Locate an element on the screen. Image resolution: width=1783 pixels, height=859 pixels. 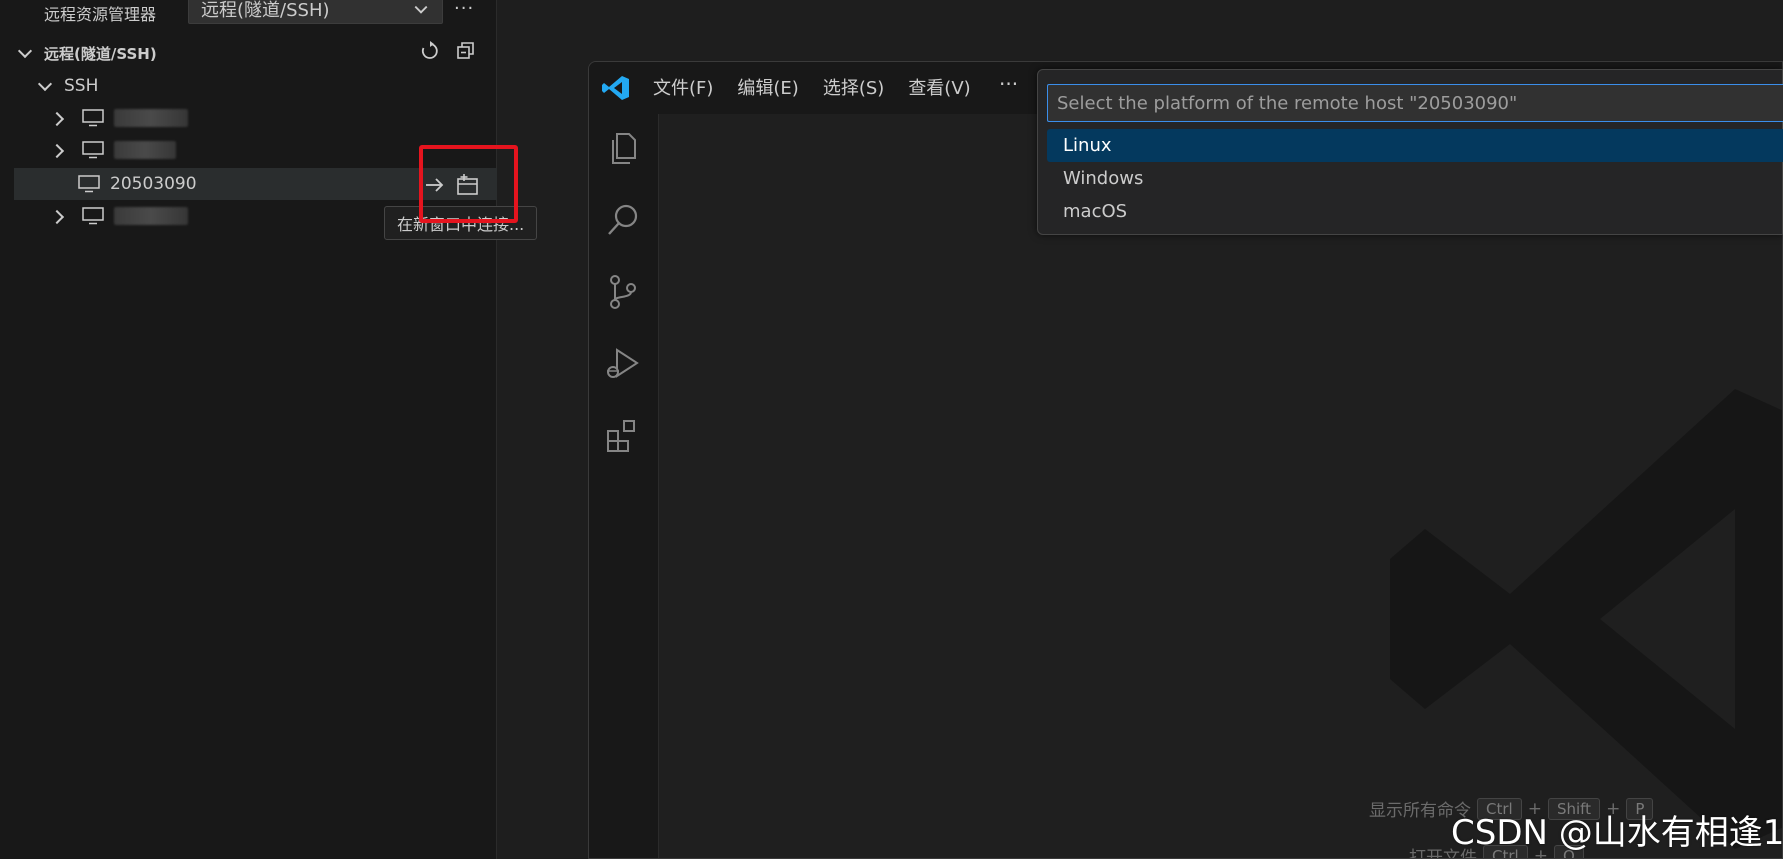
vscode-watermark-logo is located at coordinates (1586, 619).